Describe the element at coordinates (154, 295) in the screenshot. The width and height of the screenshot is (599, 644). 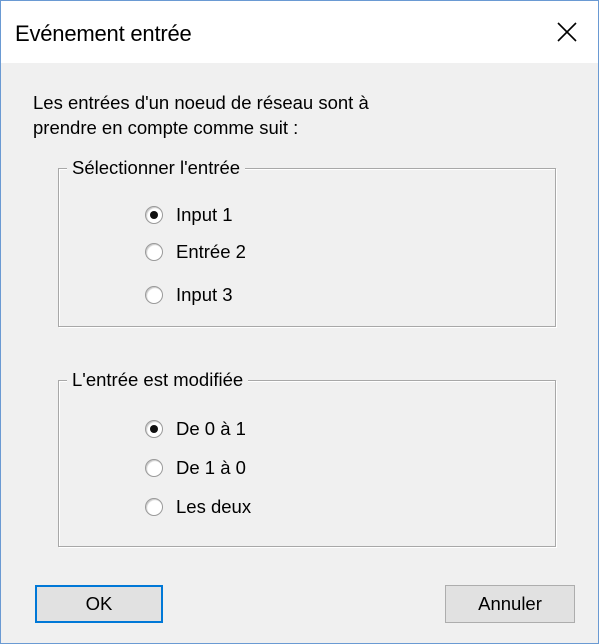
I see `radio-input-3-circle` at that location.